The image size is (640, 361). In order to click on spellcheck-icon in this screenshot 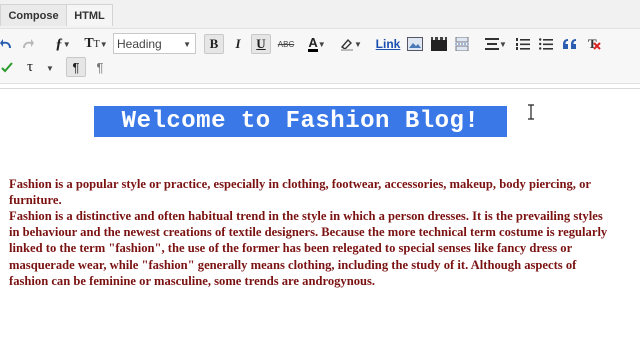, I will do `click(7, 67)`.